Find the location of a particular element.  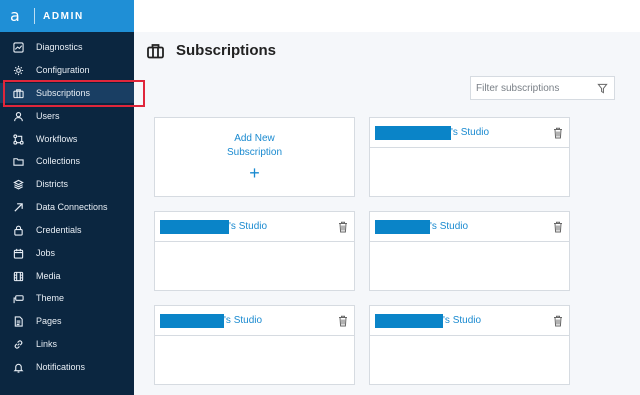

sidebar-item-collections: Collections is located at coordinates (67, 161).